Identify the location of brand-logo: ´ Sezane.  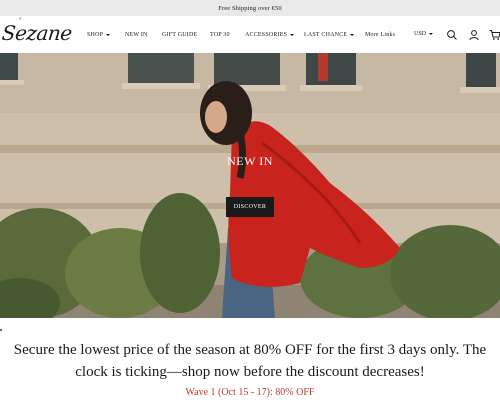
(36, 31).